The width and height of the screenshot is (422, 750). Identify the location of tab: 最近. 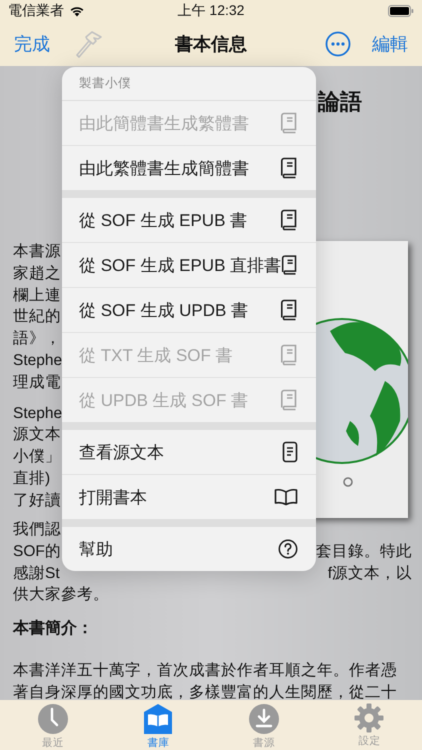
(52, 726).